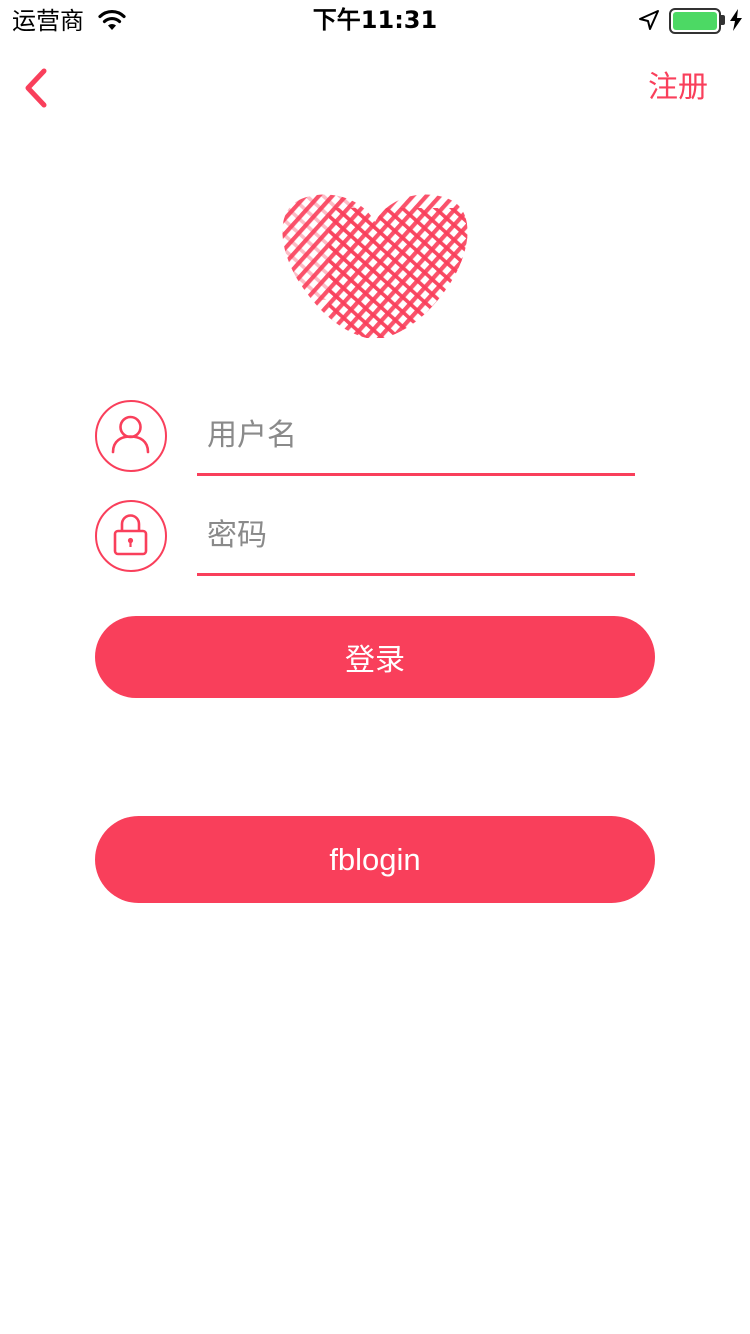 The image size is (750, 1334). I want to click on chevron-left-icon, so click(36, 88).